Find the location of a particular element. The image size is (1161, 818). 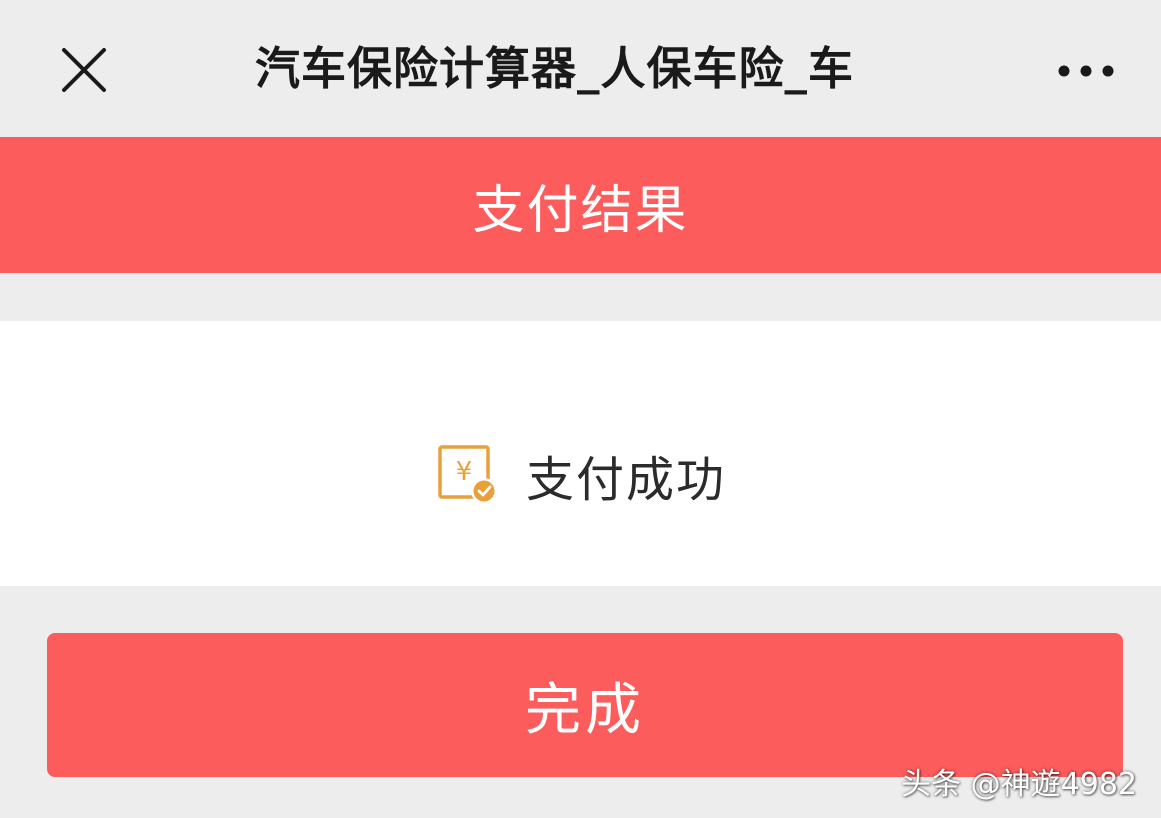

payment-status-text: 支付成功 is located at coordinates (626, 480).